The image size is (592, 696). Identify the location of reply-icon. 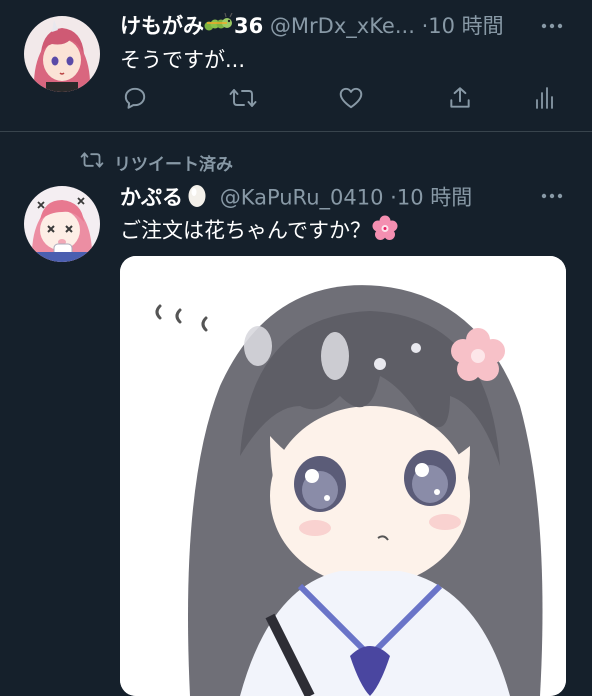
(135, 98).